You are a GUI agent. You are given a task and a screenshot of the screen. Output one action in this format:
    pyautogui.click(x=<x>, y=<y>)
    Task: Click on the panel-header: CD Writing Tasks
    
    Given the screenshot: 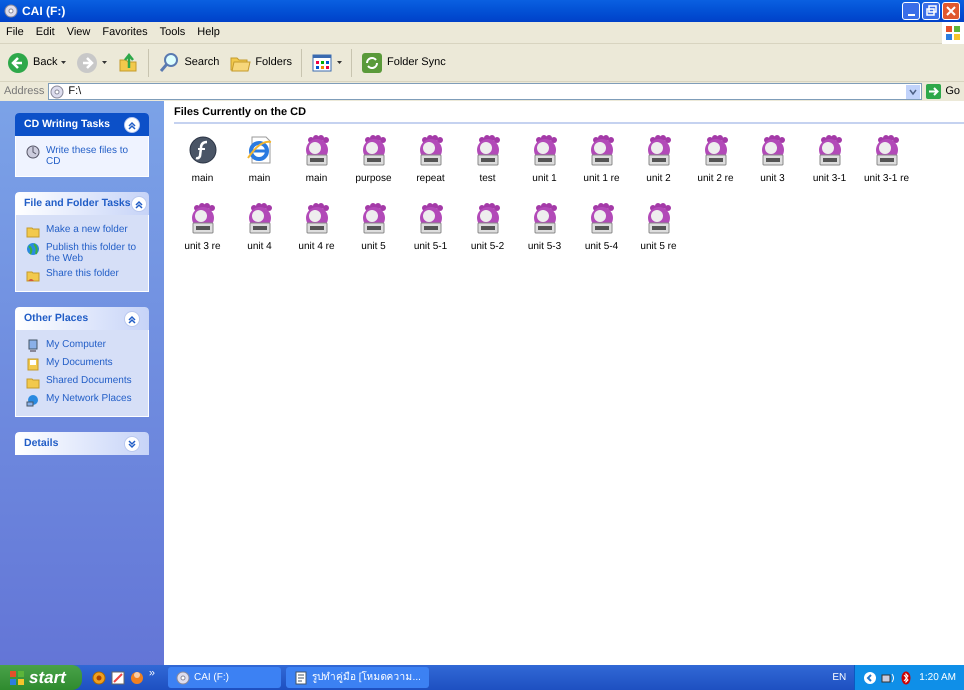 What is the action you would take?
    pyautogui.click(x=82, y=124)
    